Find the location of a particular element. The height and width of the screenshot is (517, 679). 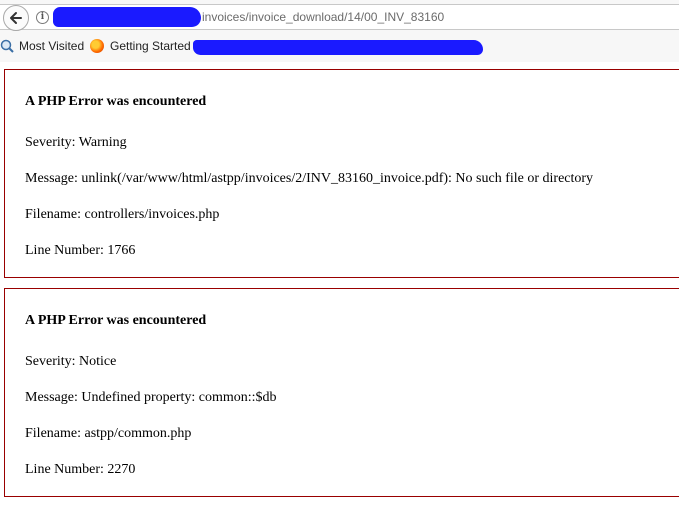

url-redaction-mark is located at coordinates (127, 17).